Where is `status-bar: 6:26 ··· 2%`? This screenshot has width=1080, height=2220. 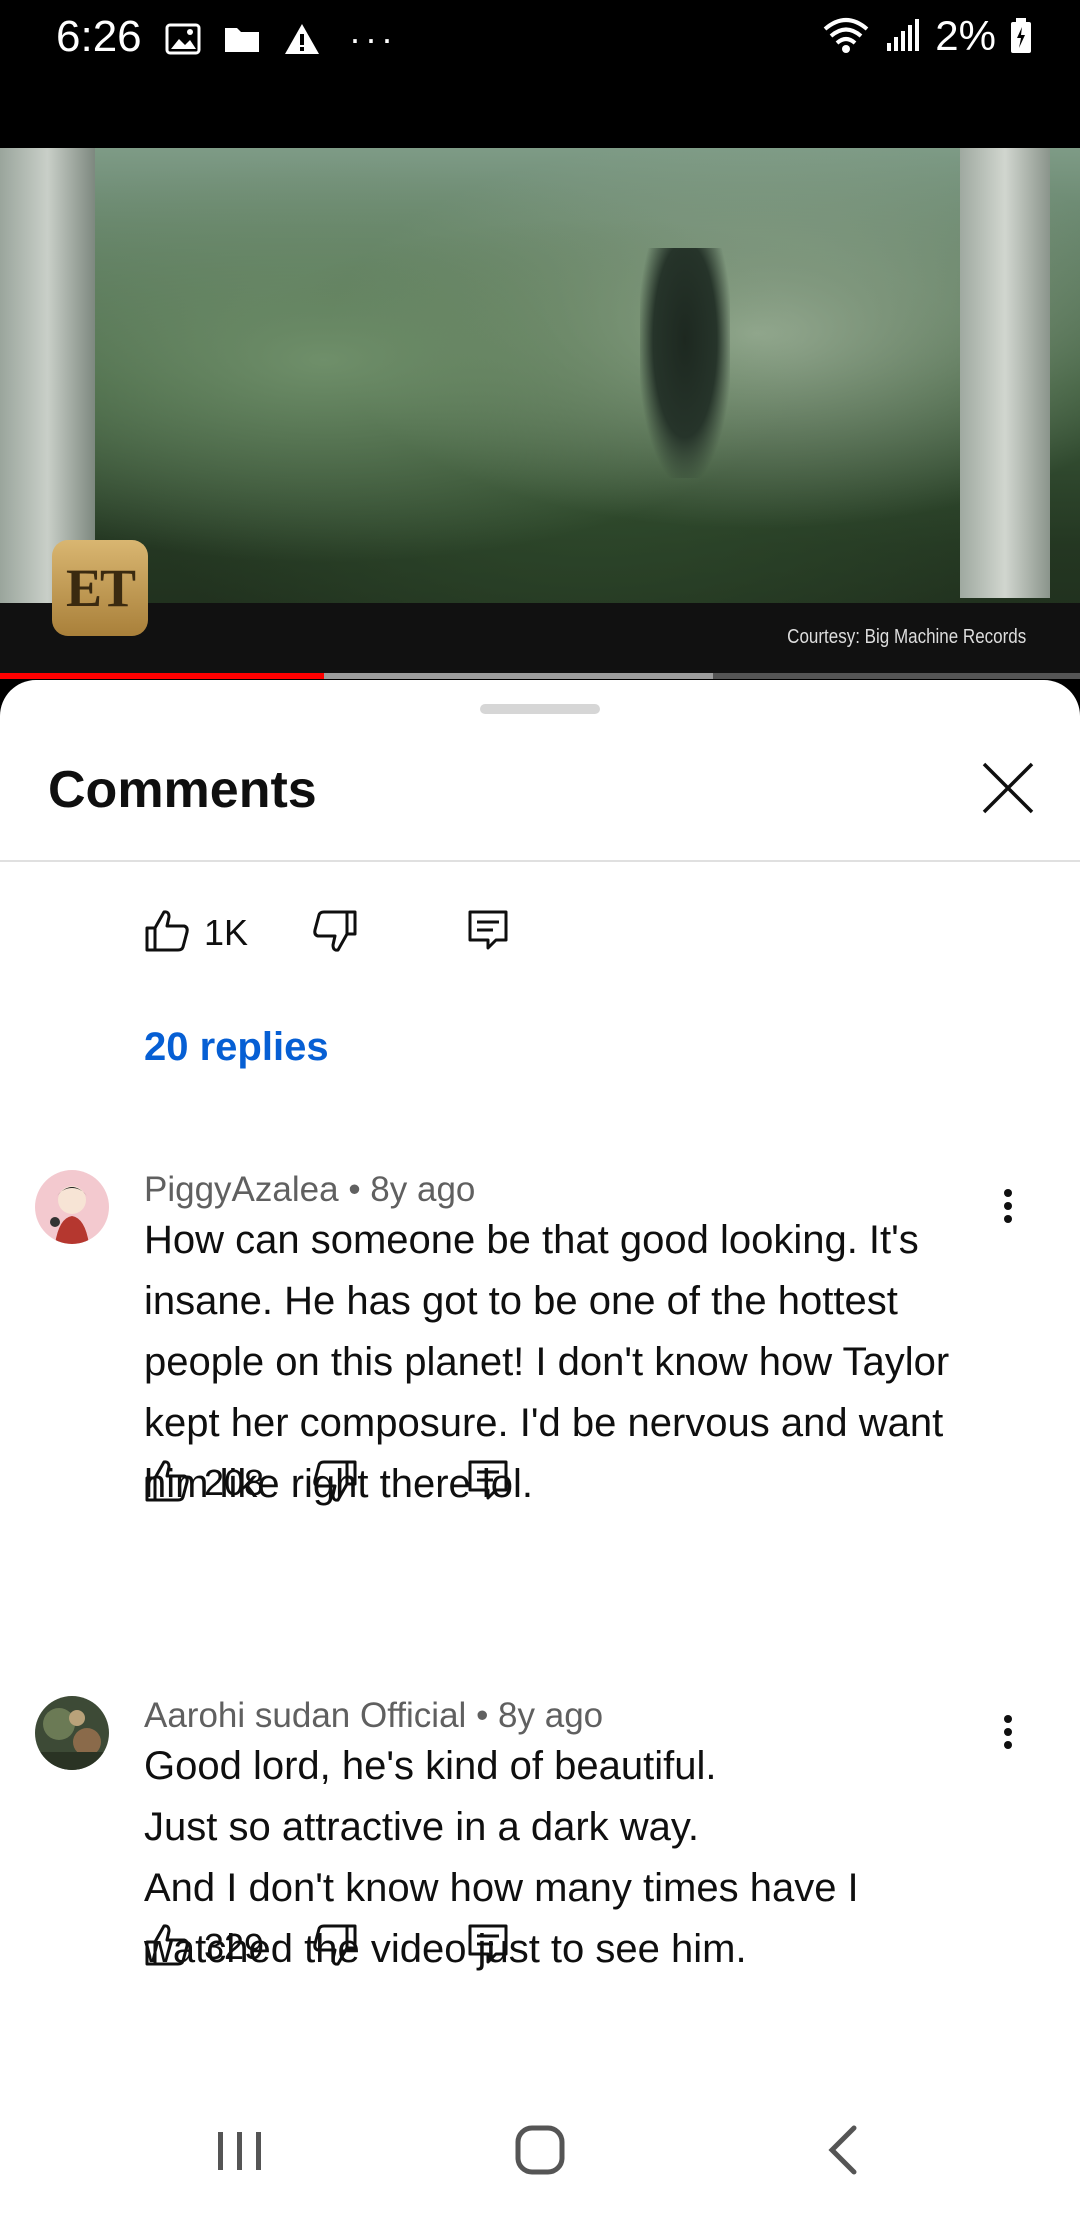 status-bar: 6:26 ··· 2% is located at coordinates (540, 74).